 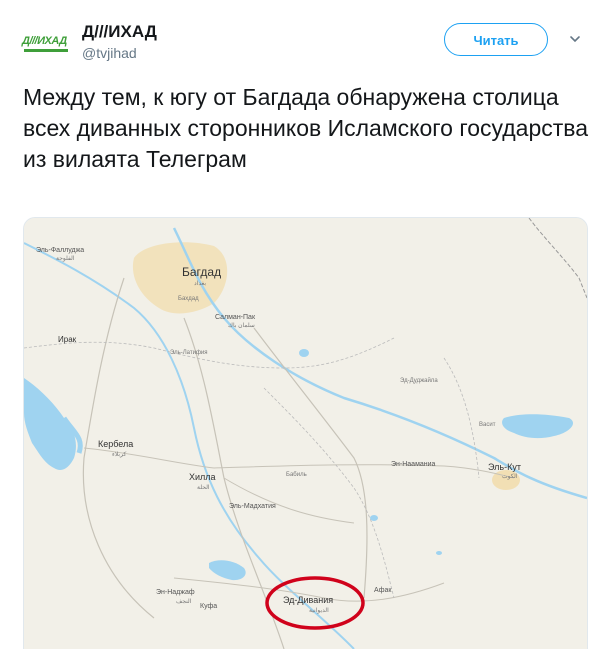 What do you see at coordinates (208, 606) in the screenshot?
I see `label-kufa: Куфа` at bounding box center [208, 606].